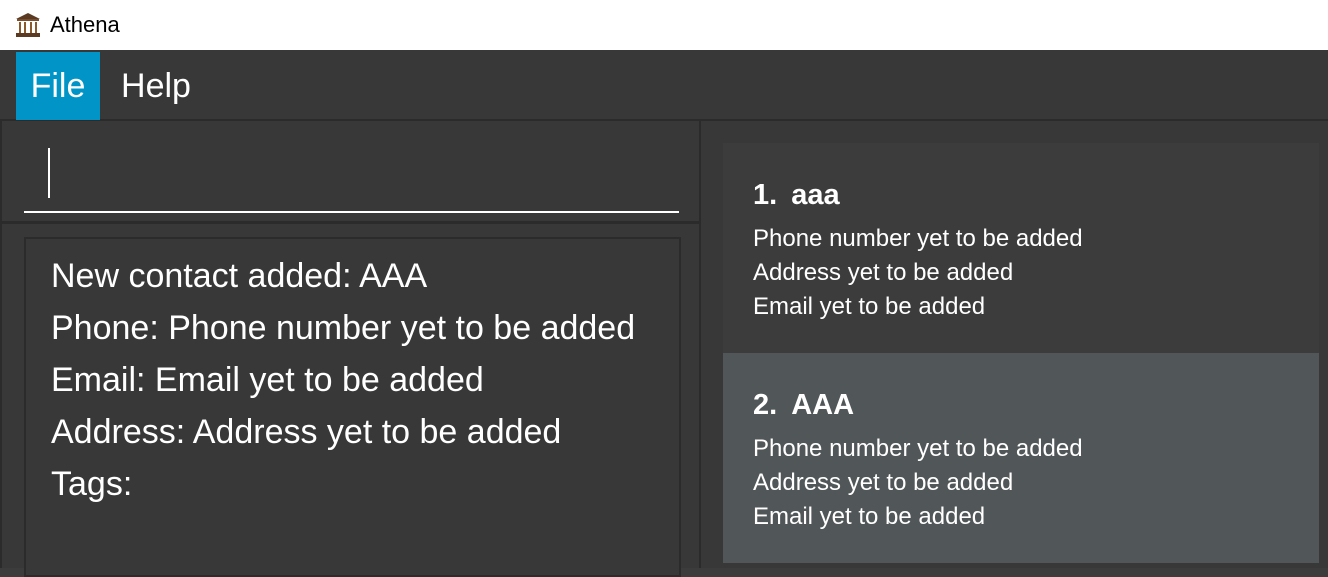 This screenshot has height=577, width=1328. I want to click on contact-name: AAA, so click(823, 405).